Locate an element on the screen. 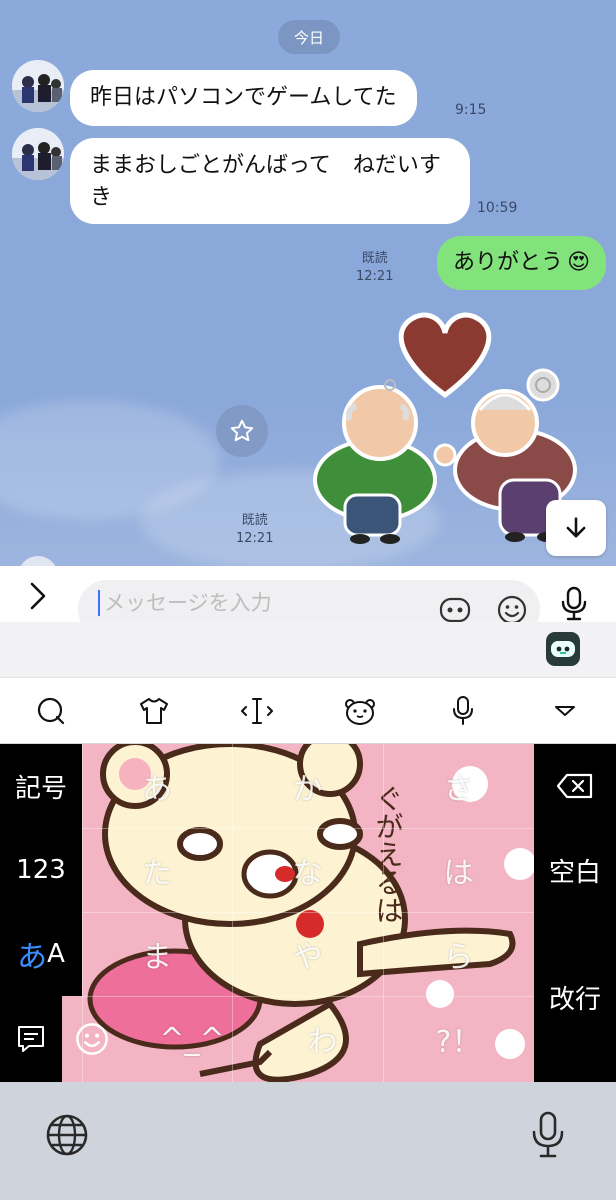 This screenshot has height=1200, width=616. kana-key-ma: ま is located at coordinates (157, 954).